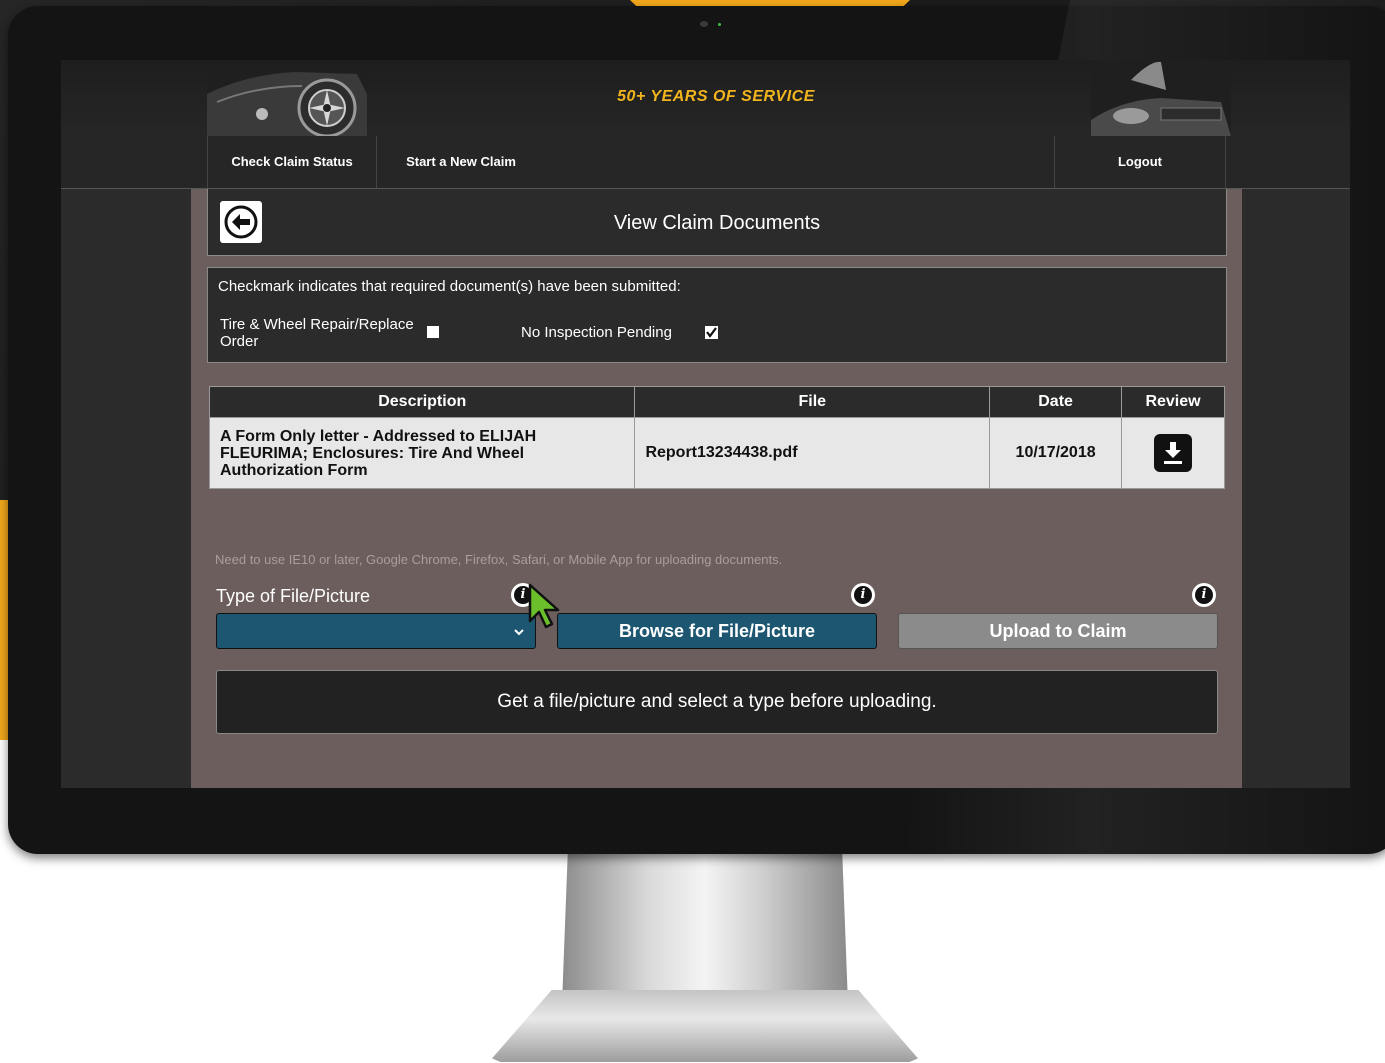 The height and width of the screenshot is (1063, 1385). What do you see at coordinates (1056, 402) in the screenshot?
I see `column-header-date: Date` at bounding box center [1056, 402].